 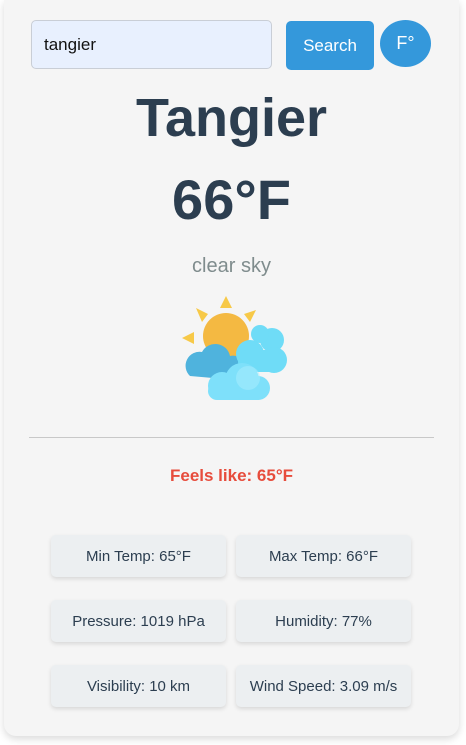 What do you see at coordinates (330, 45) in the screenshot?
I see `search-button: Search` at bounding box center [330, 45].